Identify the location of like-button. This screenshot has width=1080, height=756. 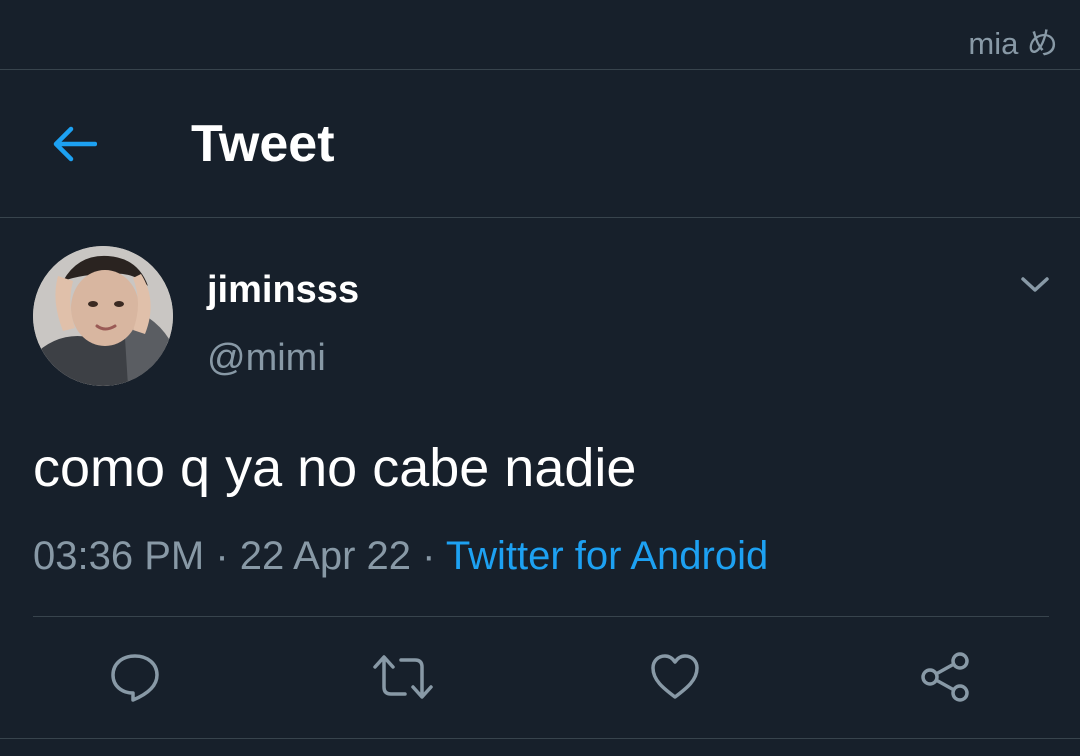
(675, 677).